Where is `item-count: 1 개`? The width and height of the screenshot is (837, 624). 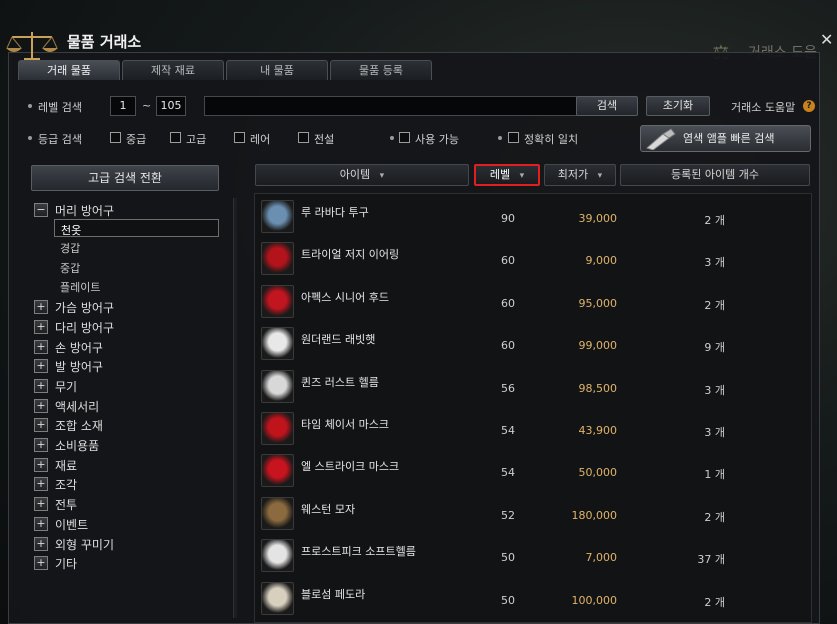
item-count: 1 개 is located at coordinates (714, 475).